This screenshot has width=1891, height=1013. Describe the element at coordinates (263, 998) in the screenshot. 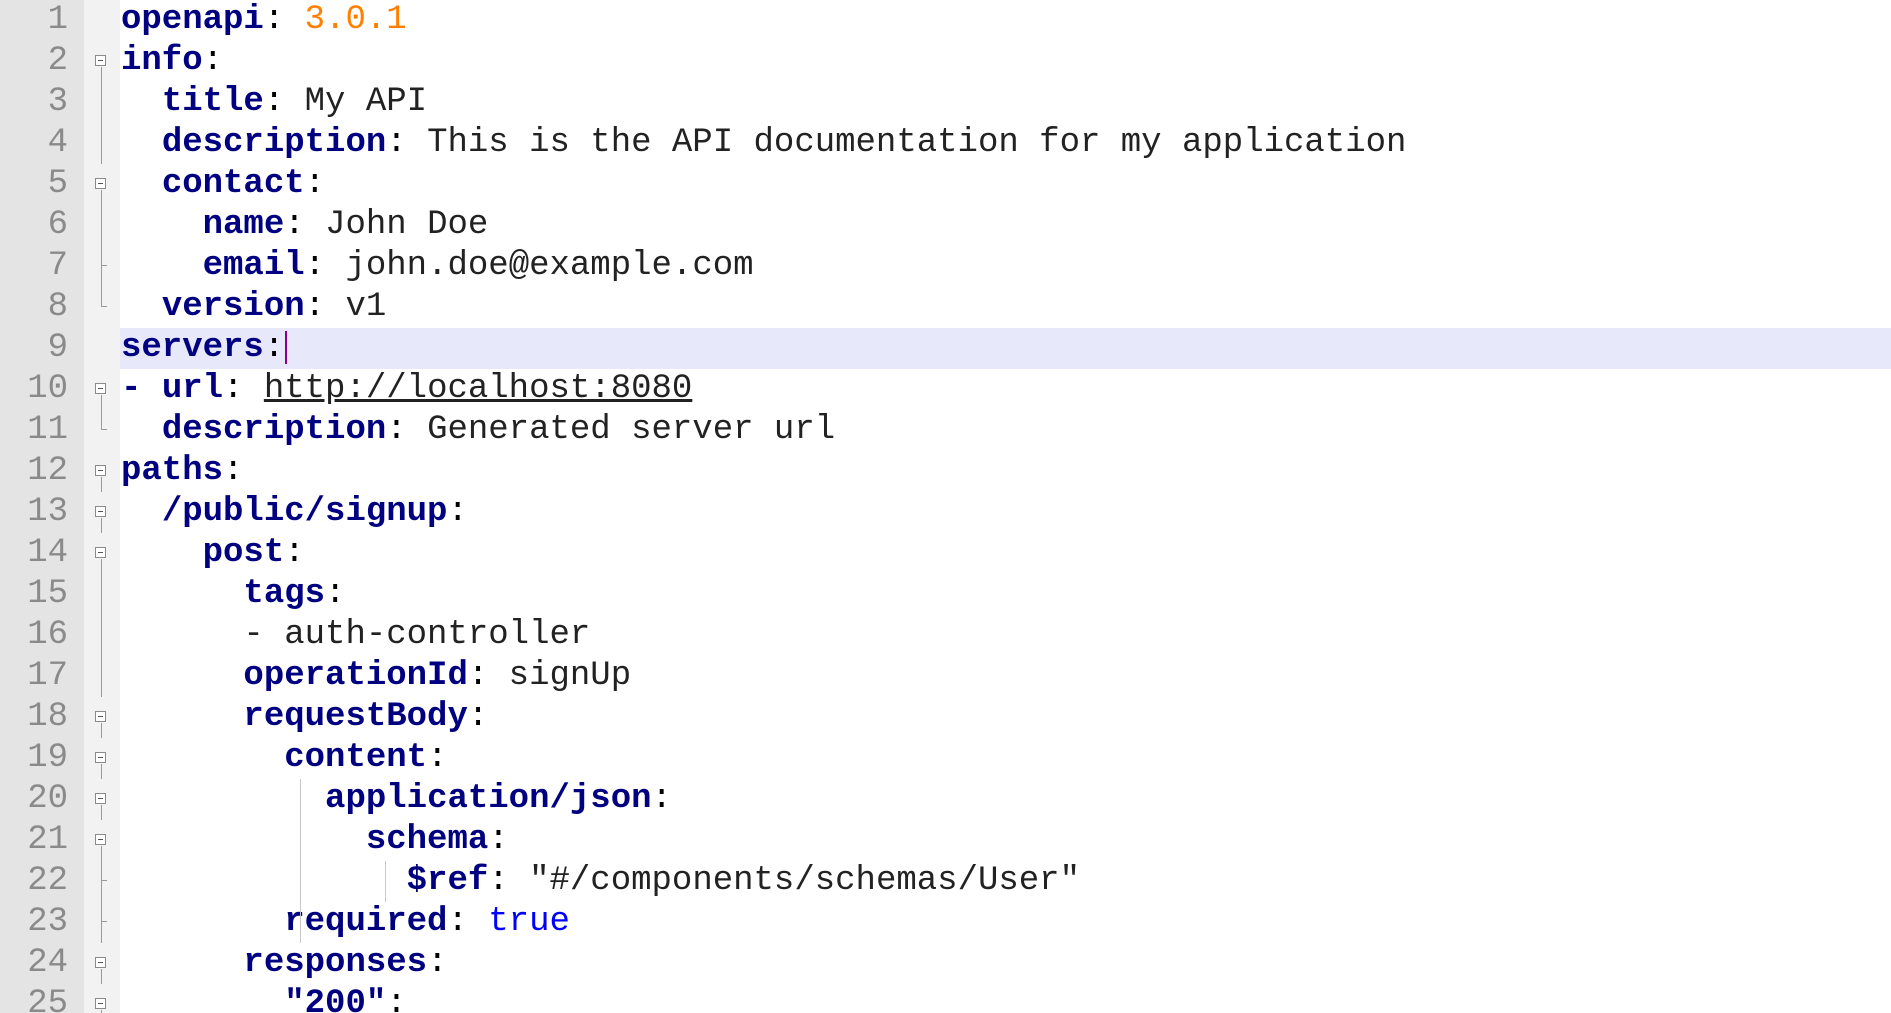

I see `line-text: "200":` at that location.